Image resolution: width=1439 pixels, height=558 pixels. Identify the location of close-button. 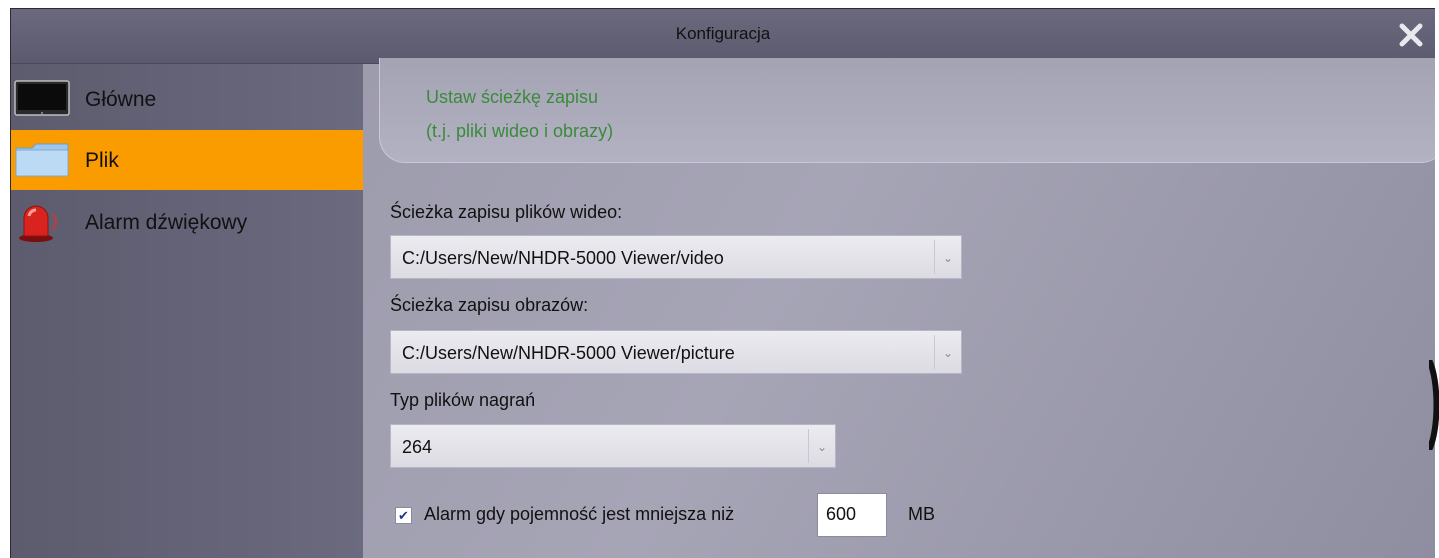
(1411, 35).